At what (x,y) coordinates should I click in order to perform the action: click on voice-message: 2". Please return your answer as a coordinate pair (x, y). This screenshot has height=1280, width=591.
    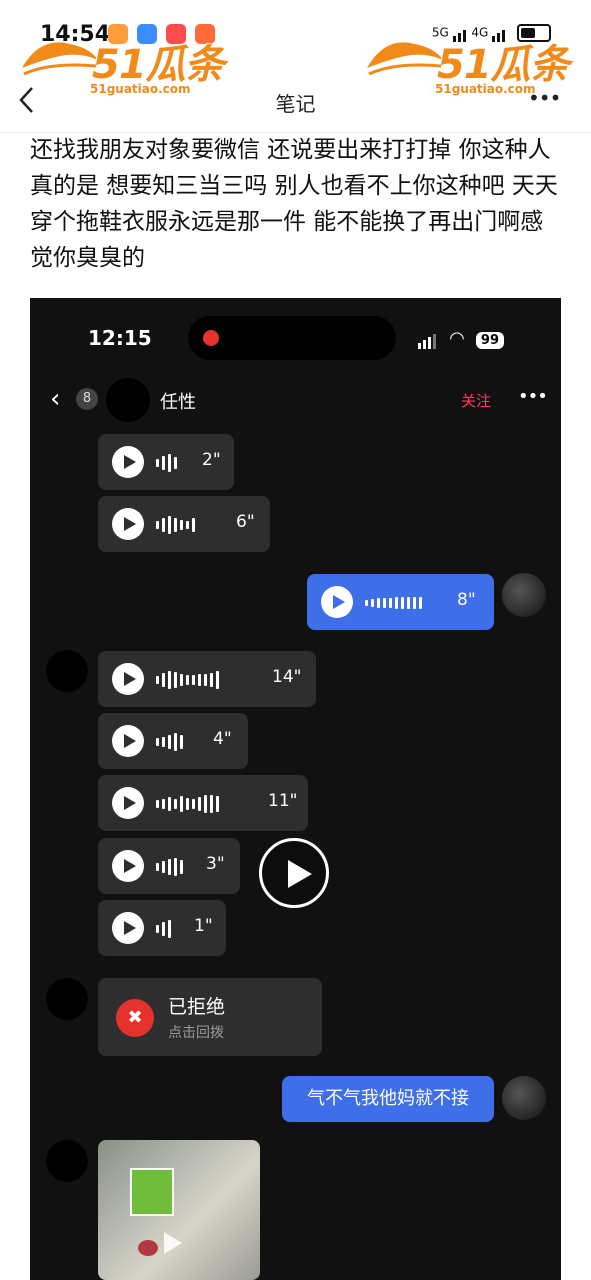
    Looking at the image, I should click on (166, 462).